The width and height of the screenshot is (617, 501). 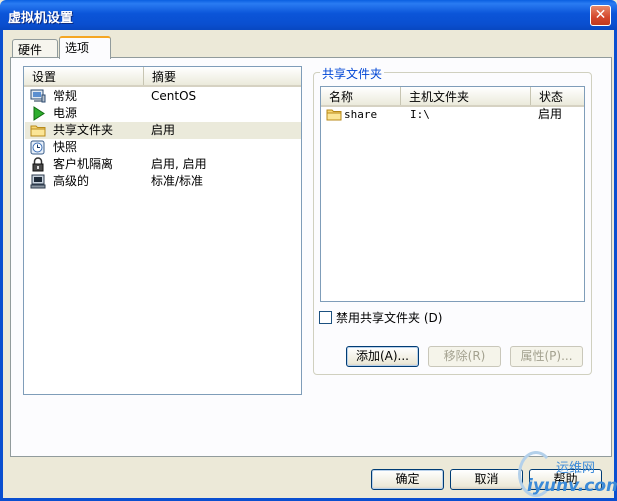 What do you see at coordinates (466, 96) in the screenshot?
I see `column-header-host-folder: 主机文件夹` at bounding box center [466, 96].